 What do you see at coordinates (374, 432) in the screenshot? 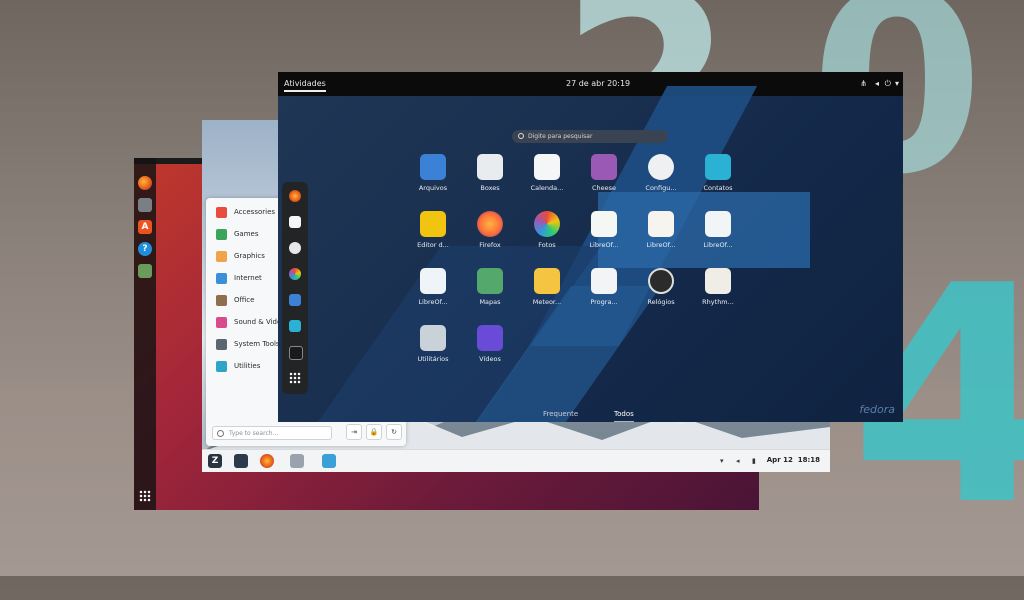
I see `lock-button: 🔒` at bounding box center [374, 432].